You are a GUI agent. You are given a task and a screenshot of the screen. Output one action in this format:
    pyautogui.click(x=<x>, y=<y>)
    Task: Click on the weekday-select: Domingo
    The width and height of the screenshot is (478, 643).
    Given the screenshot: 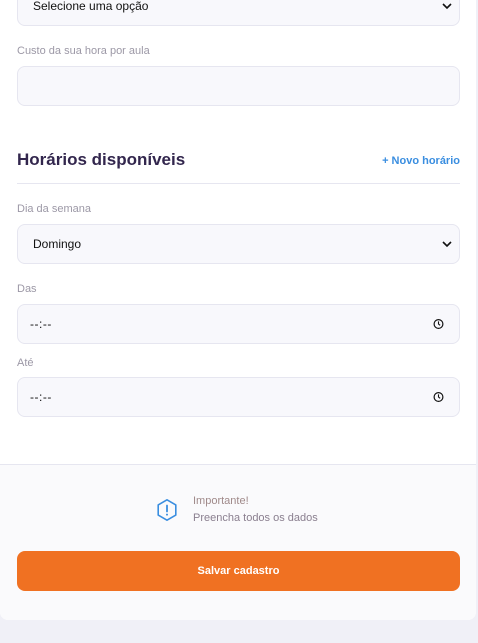 What is the action you would take?
    pyautogui.click(x=238, y=244)
    